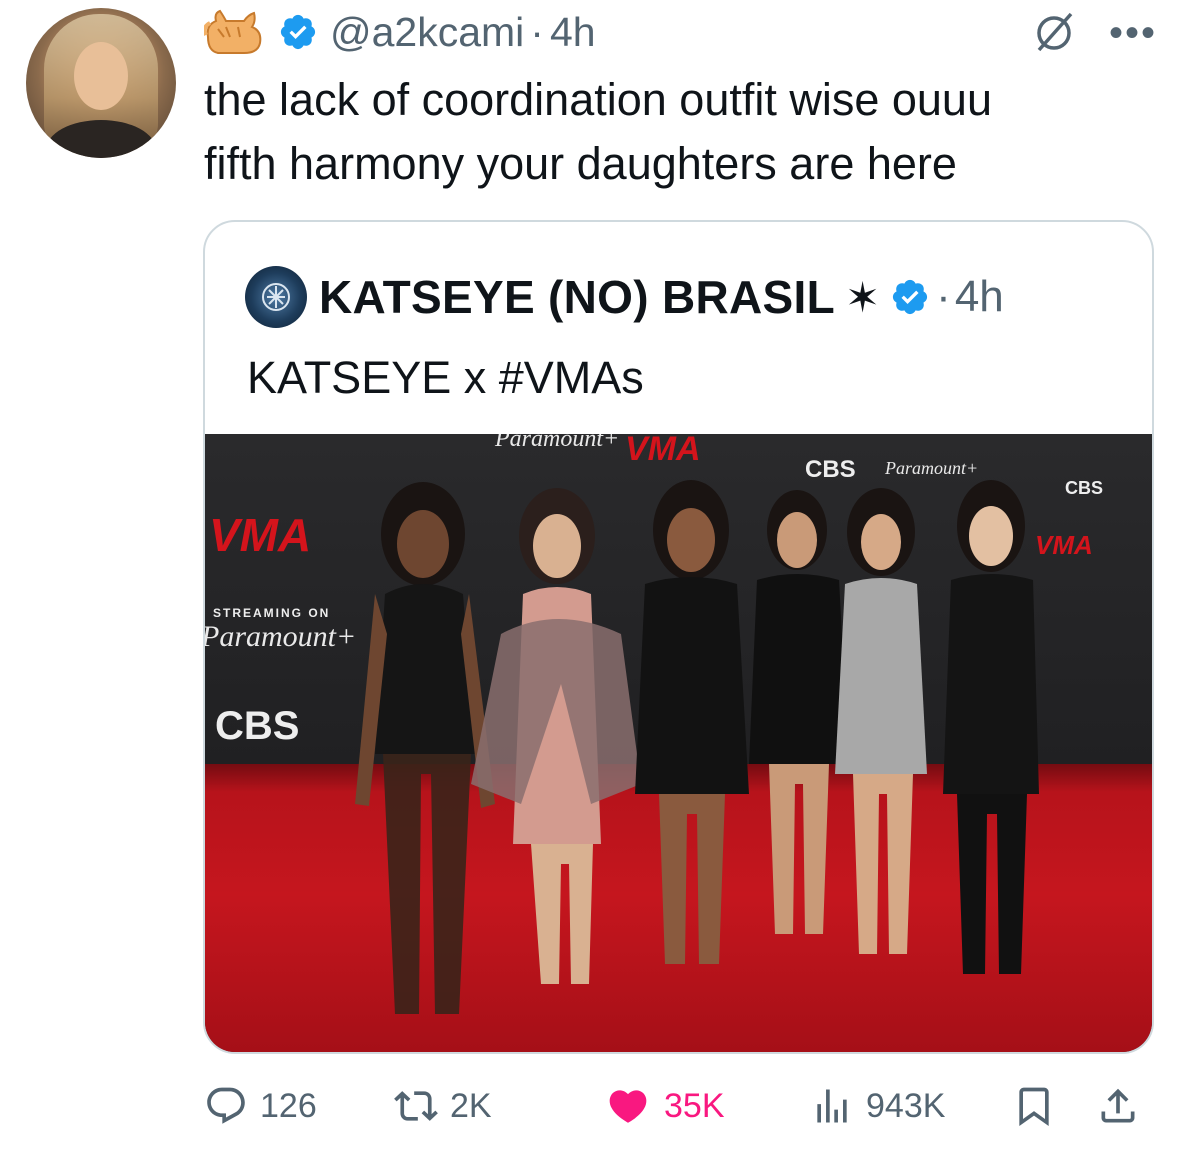 Image resolution: width=1179 pixels, height=1168 pixels. Describe the element at coordinates (573, 32) in the screenshot. I see `tweet-time: 4h` at that location.